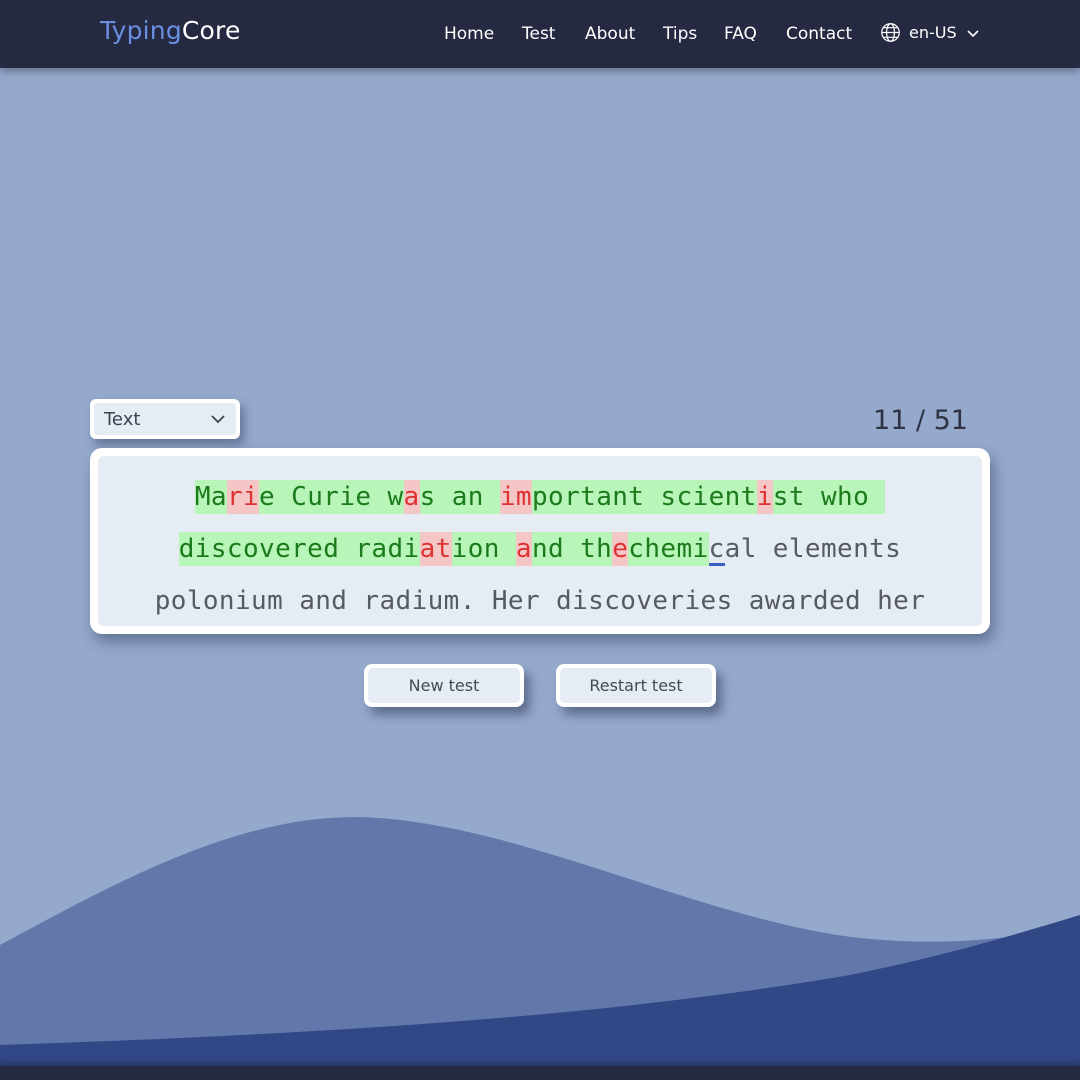 This screenshot has width=1080, height=1080. I want to click on brand-part-1: Typing, so click(141, 30).